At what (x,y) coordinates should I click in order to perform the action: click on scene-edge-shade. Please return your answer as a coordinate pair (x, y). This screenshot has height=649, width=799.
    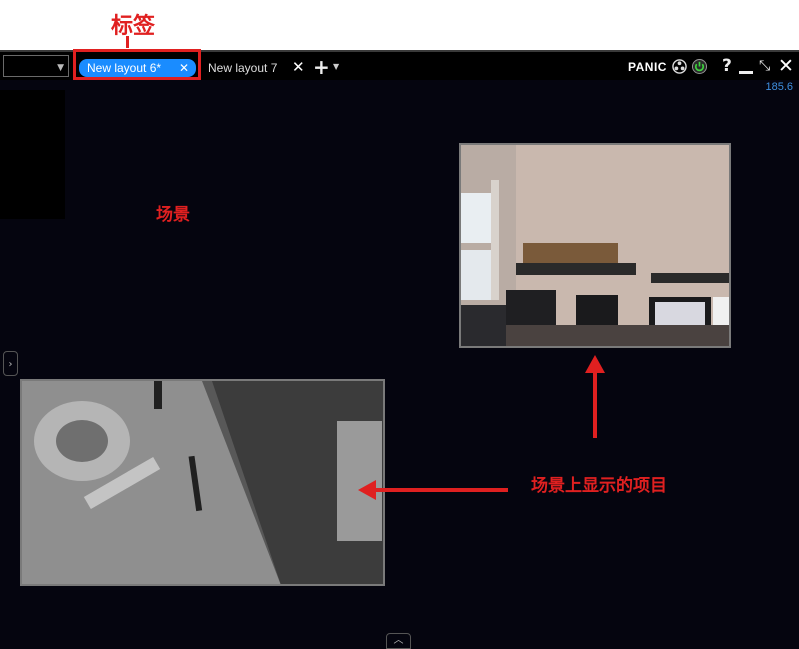
    Looking at the image, I should click on (32, 154).